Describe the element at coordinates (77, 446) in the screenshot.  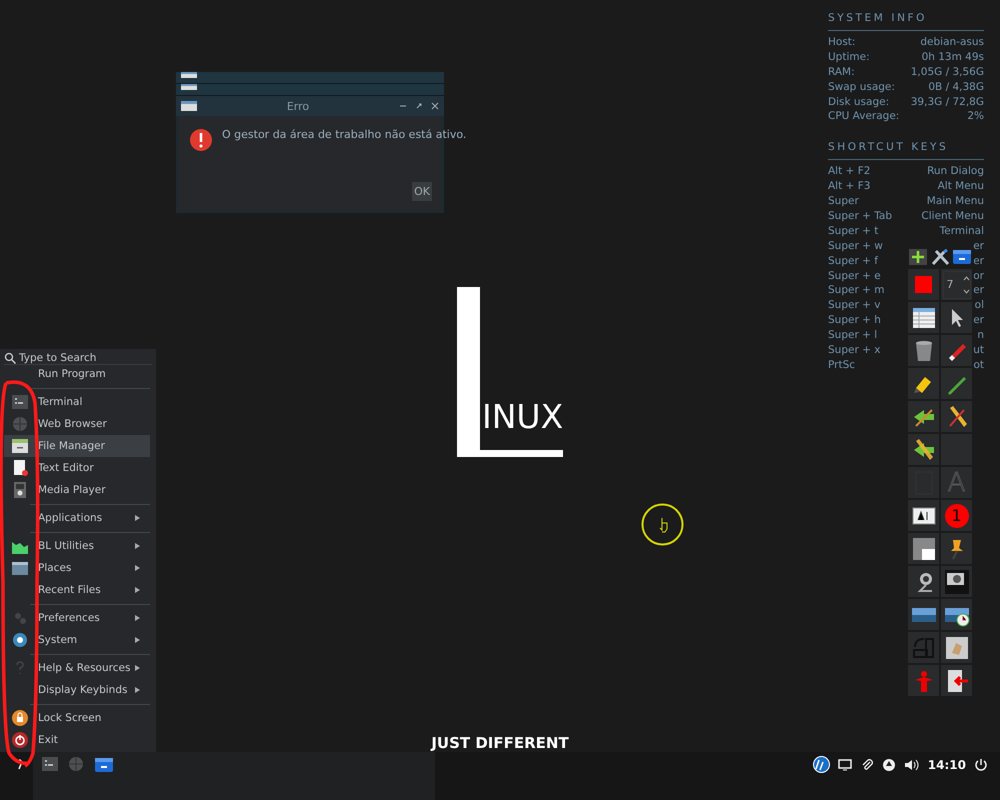
I see `menu-item: File Manager` at that location.